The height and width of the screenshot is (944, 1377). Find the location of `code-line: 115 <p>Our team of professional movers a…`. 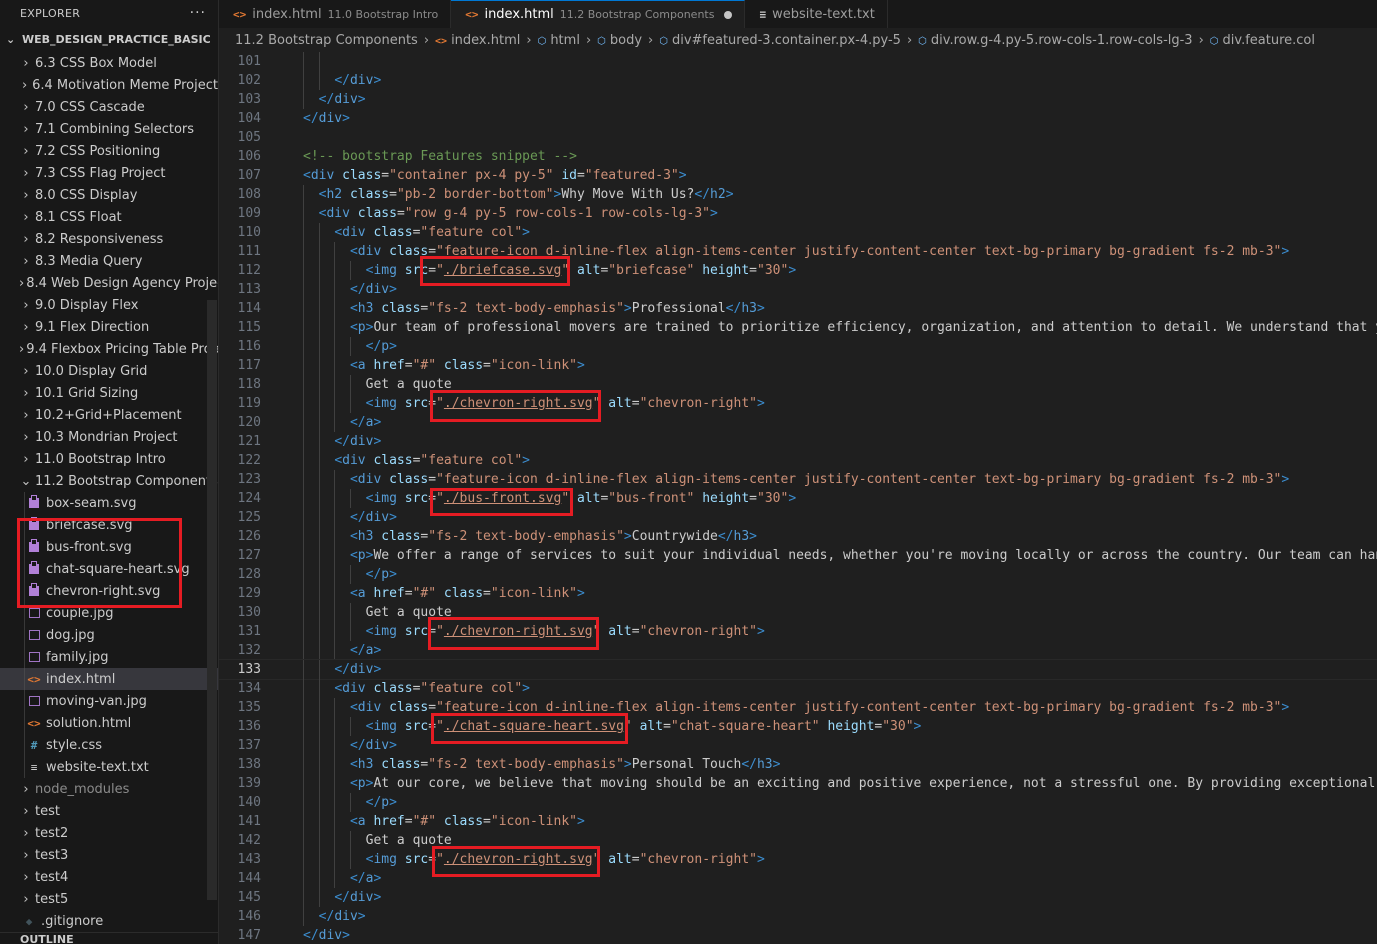

code-line: 115 <p>Our team of professional movers a… is located at coordinates (798, 327).